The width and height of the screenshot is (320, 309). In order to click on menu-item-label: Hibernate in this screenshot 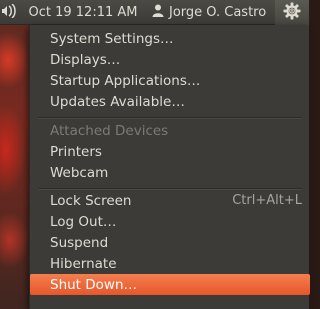, I will do `click(83, 263)`.